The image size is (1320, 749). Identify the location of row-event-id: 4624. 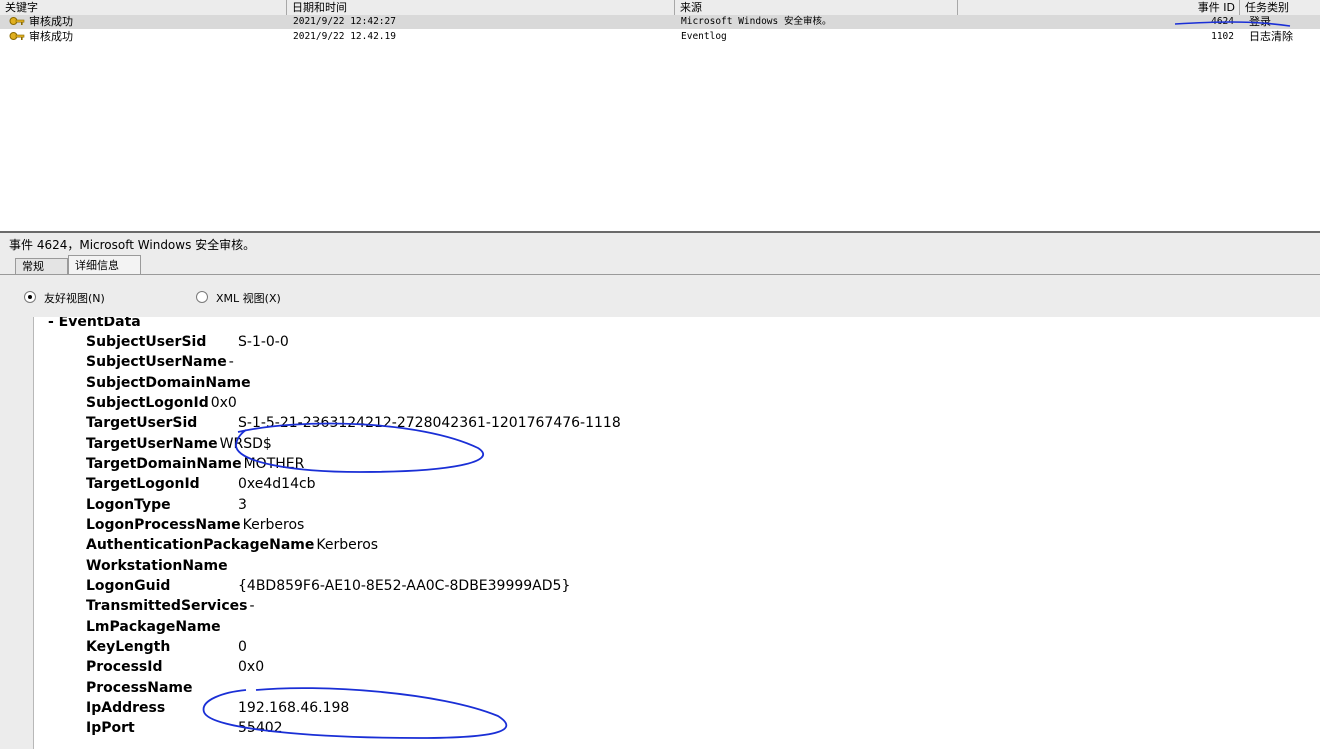
(1222, 21).